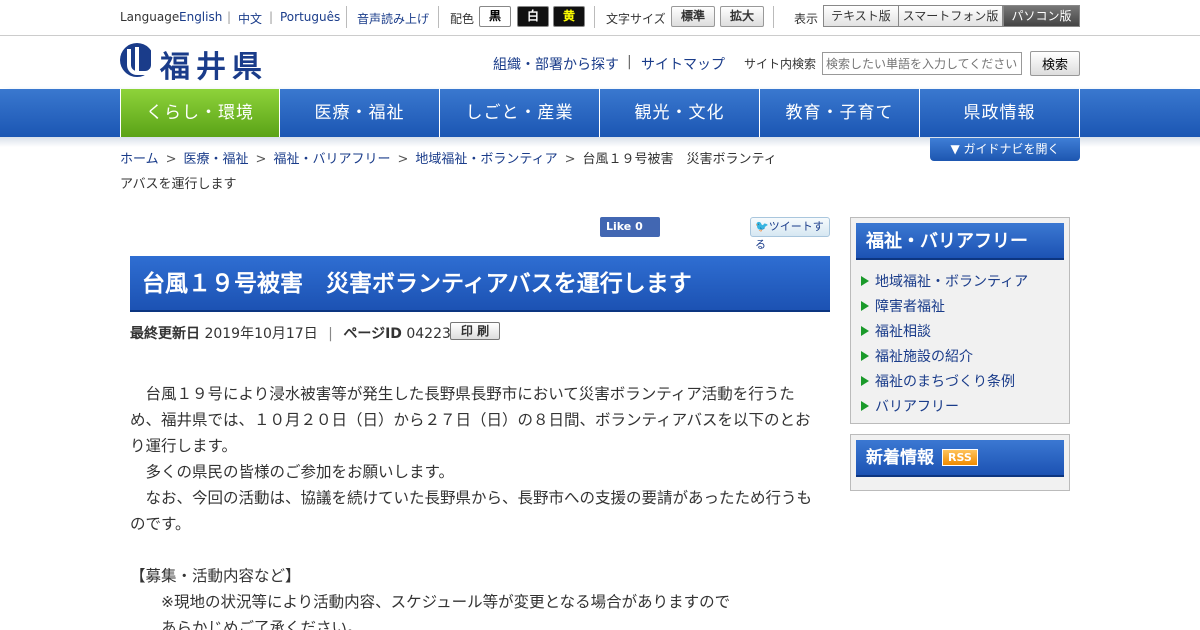 Image resolution: width=1200 pixels, height=630 pixels. I want to click on color-white-button: 白, so click(533, 16).